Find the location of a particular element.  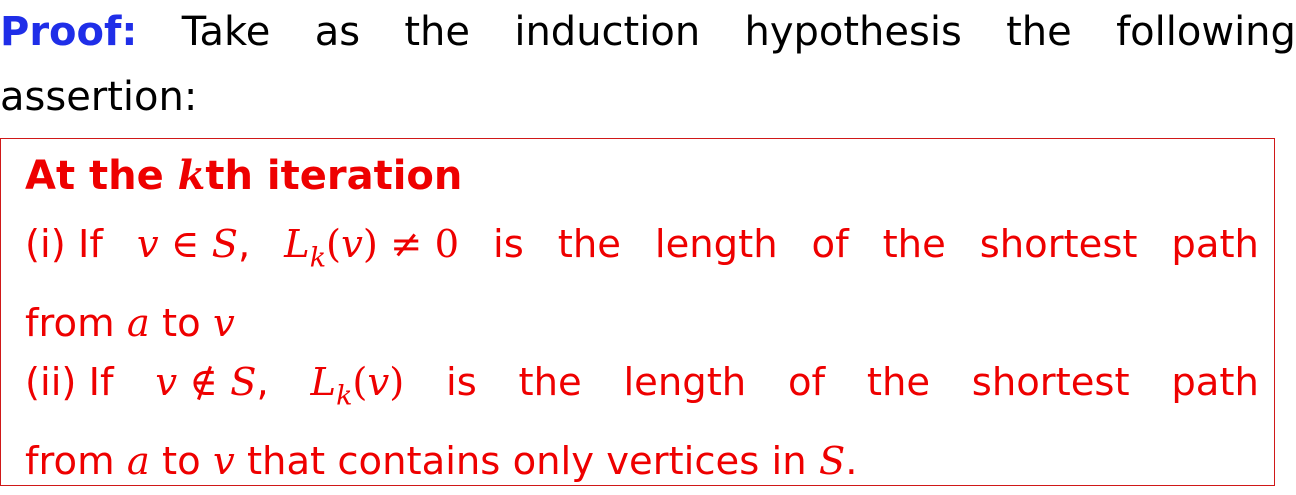

item-ii-condition: v ∉ S, is located at coordinates (212, 382).